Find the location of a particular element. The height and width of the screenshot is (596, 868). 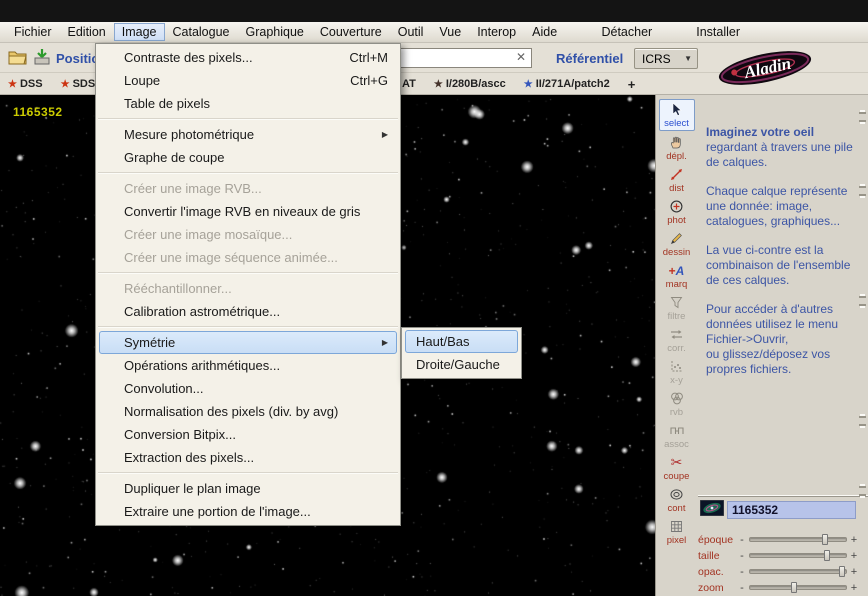

opac-slider is located at coordinates (798, 571).